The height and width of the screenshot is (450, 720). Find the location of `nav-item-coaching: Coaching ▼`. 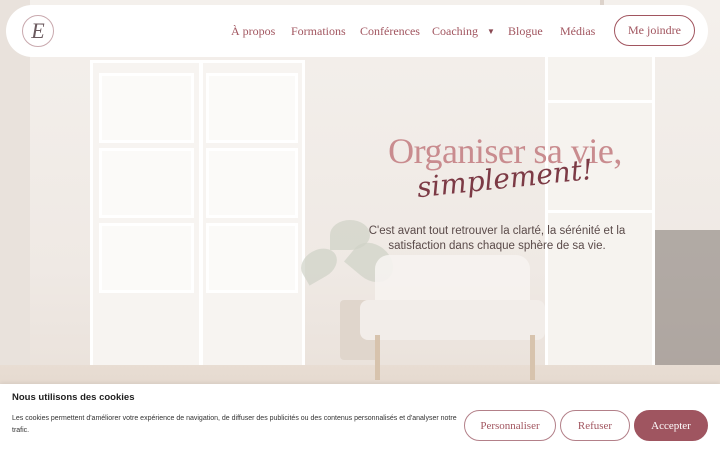

nav-item-coaching: Coaching ▼ is located at coordinates (463, 31).